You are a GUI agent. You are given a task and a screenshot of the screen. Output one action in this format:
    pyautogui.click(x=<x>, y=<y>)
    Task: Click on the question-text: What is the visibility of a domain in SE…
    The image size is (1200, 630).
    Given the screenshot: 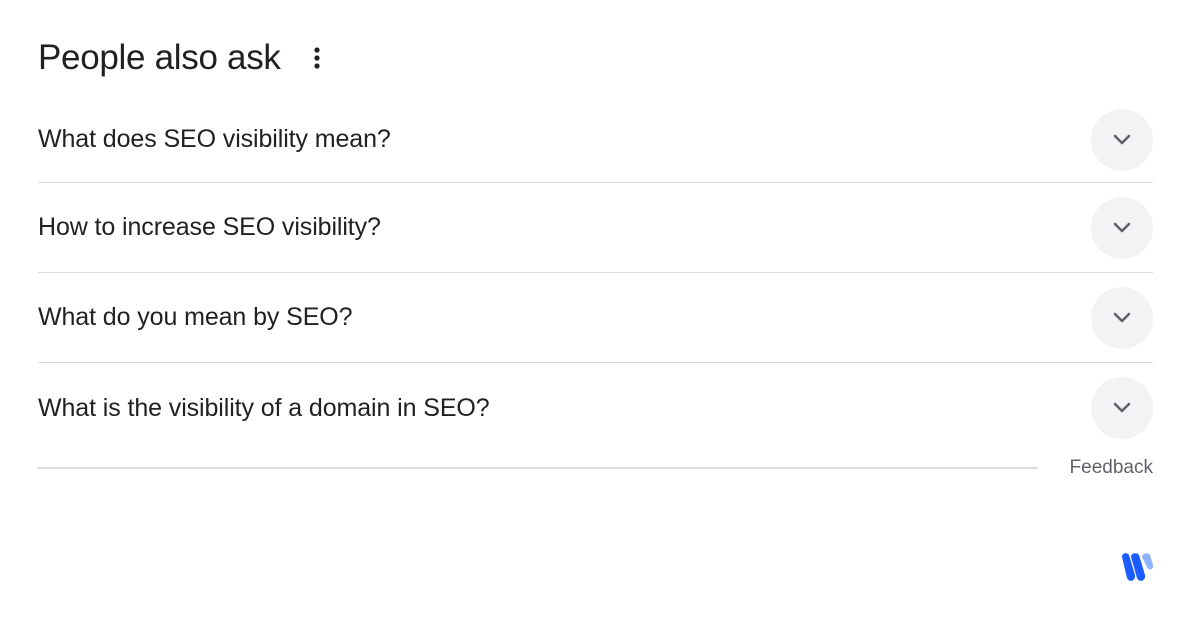 What is the action you would take?
    pyautogui.click(x=264, y=407)
    